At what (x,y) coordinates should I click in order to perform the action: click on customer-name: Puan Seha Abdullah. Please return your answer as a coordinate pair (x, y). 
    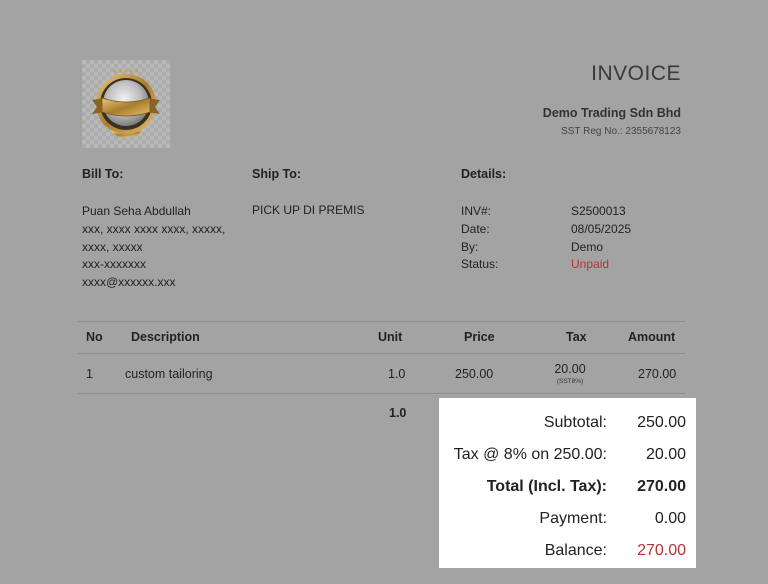
    Looking at the image, I should click on (136, 211).